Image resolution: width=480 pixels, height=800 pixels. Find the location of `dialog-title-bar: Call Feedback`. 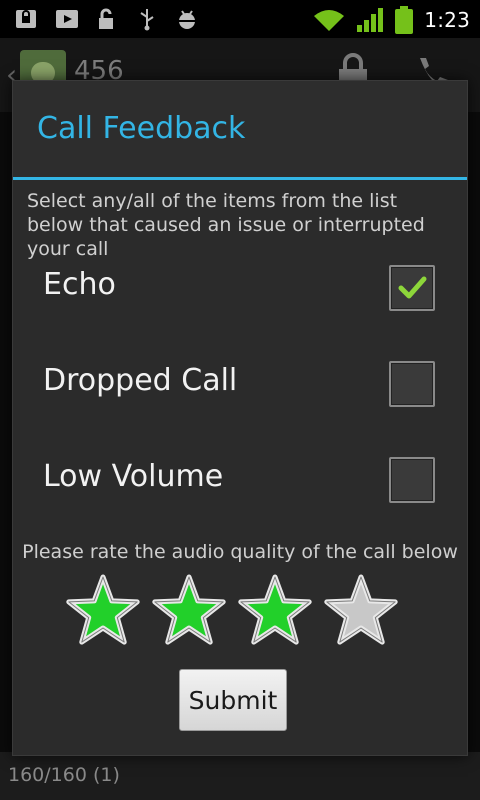

dialog-title-bar: Call Feedback is located at coordinates (240, 129).